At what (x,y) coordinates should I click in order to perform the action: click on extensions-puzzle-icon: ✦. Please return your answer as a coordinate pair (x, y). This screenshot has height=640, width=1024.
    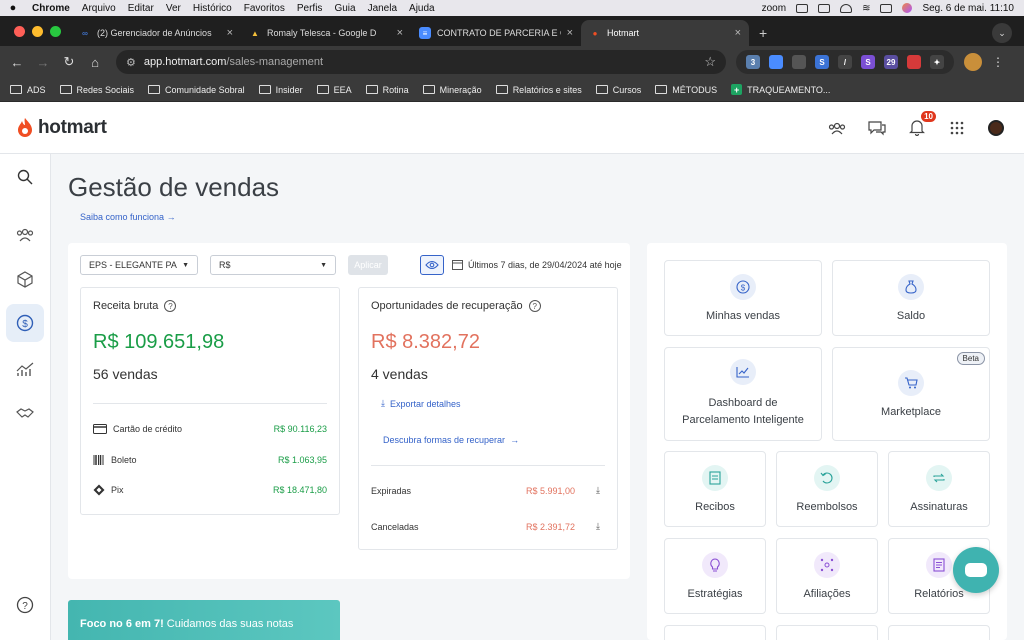
    Looking at the image, I should click on (937, 62).